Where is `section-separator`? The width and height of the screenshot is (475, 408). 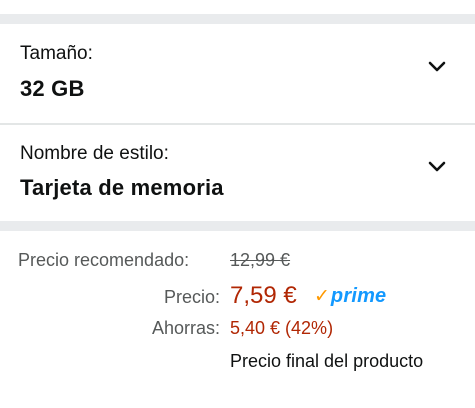
section-separator is located at coordinates (237, 226).